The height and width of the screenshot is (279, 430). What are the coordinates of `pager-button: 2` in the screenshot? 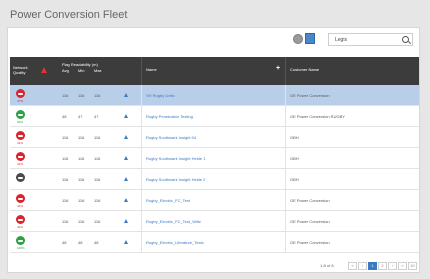 It's located at (382, 266).